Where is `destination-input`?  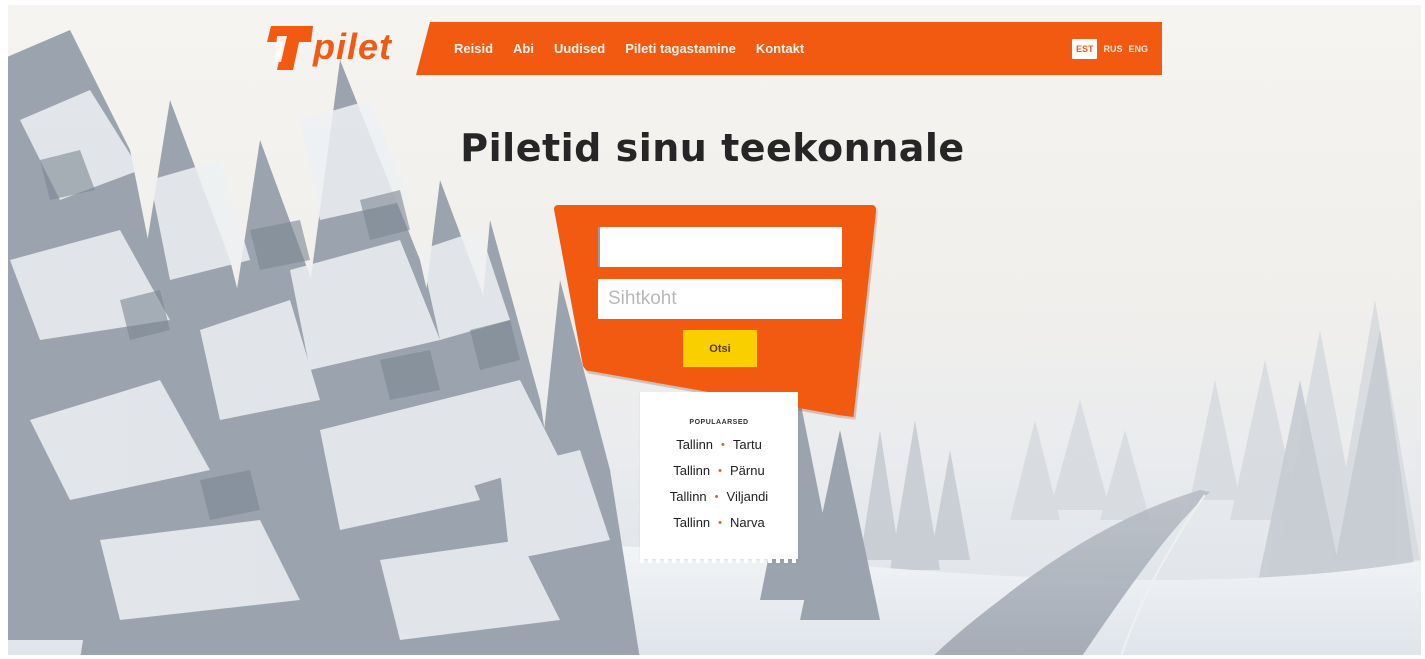 destination-input is located at coordinates (720, 299).